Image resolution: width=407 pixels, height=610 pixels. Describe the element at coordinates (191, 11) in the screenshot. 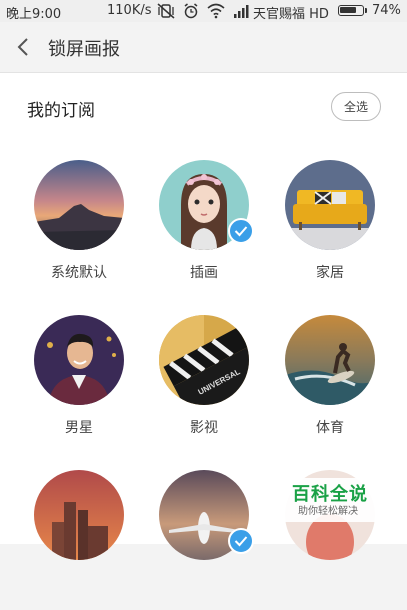

I see `alarm-icon` at that location.